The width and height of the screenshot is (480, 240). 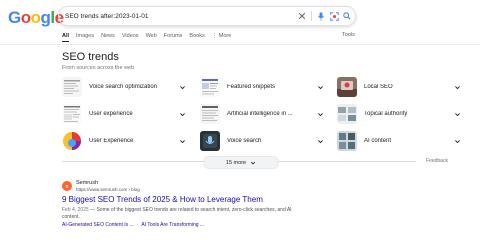 I want to click on tabs-divider, so click(x=240, y=44).